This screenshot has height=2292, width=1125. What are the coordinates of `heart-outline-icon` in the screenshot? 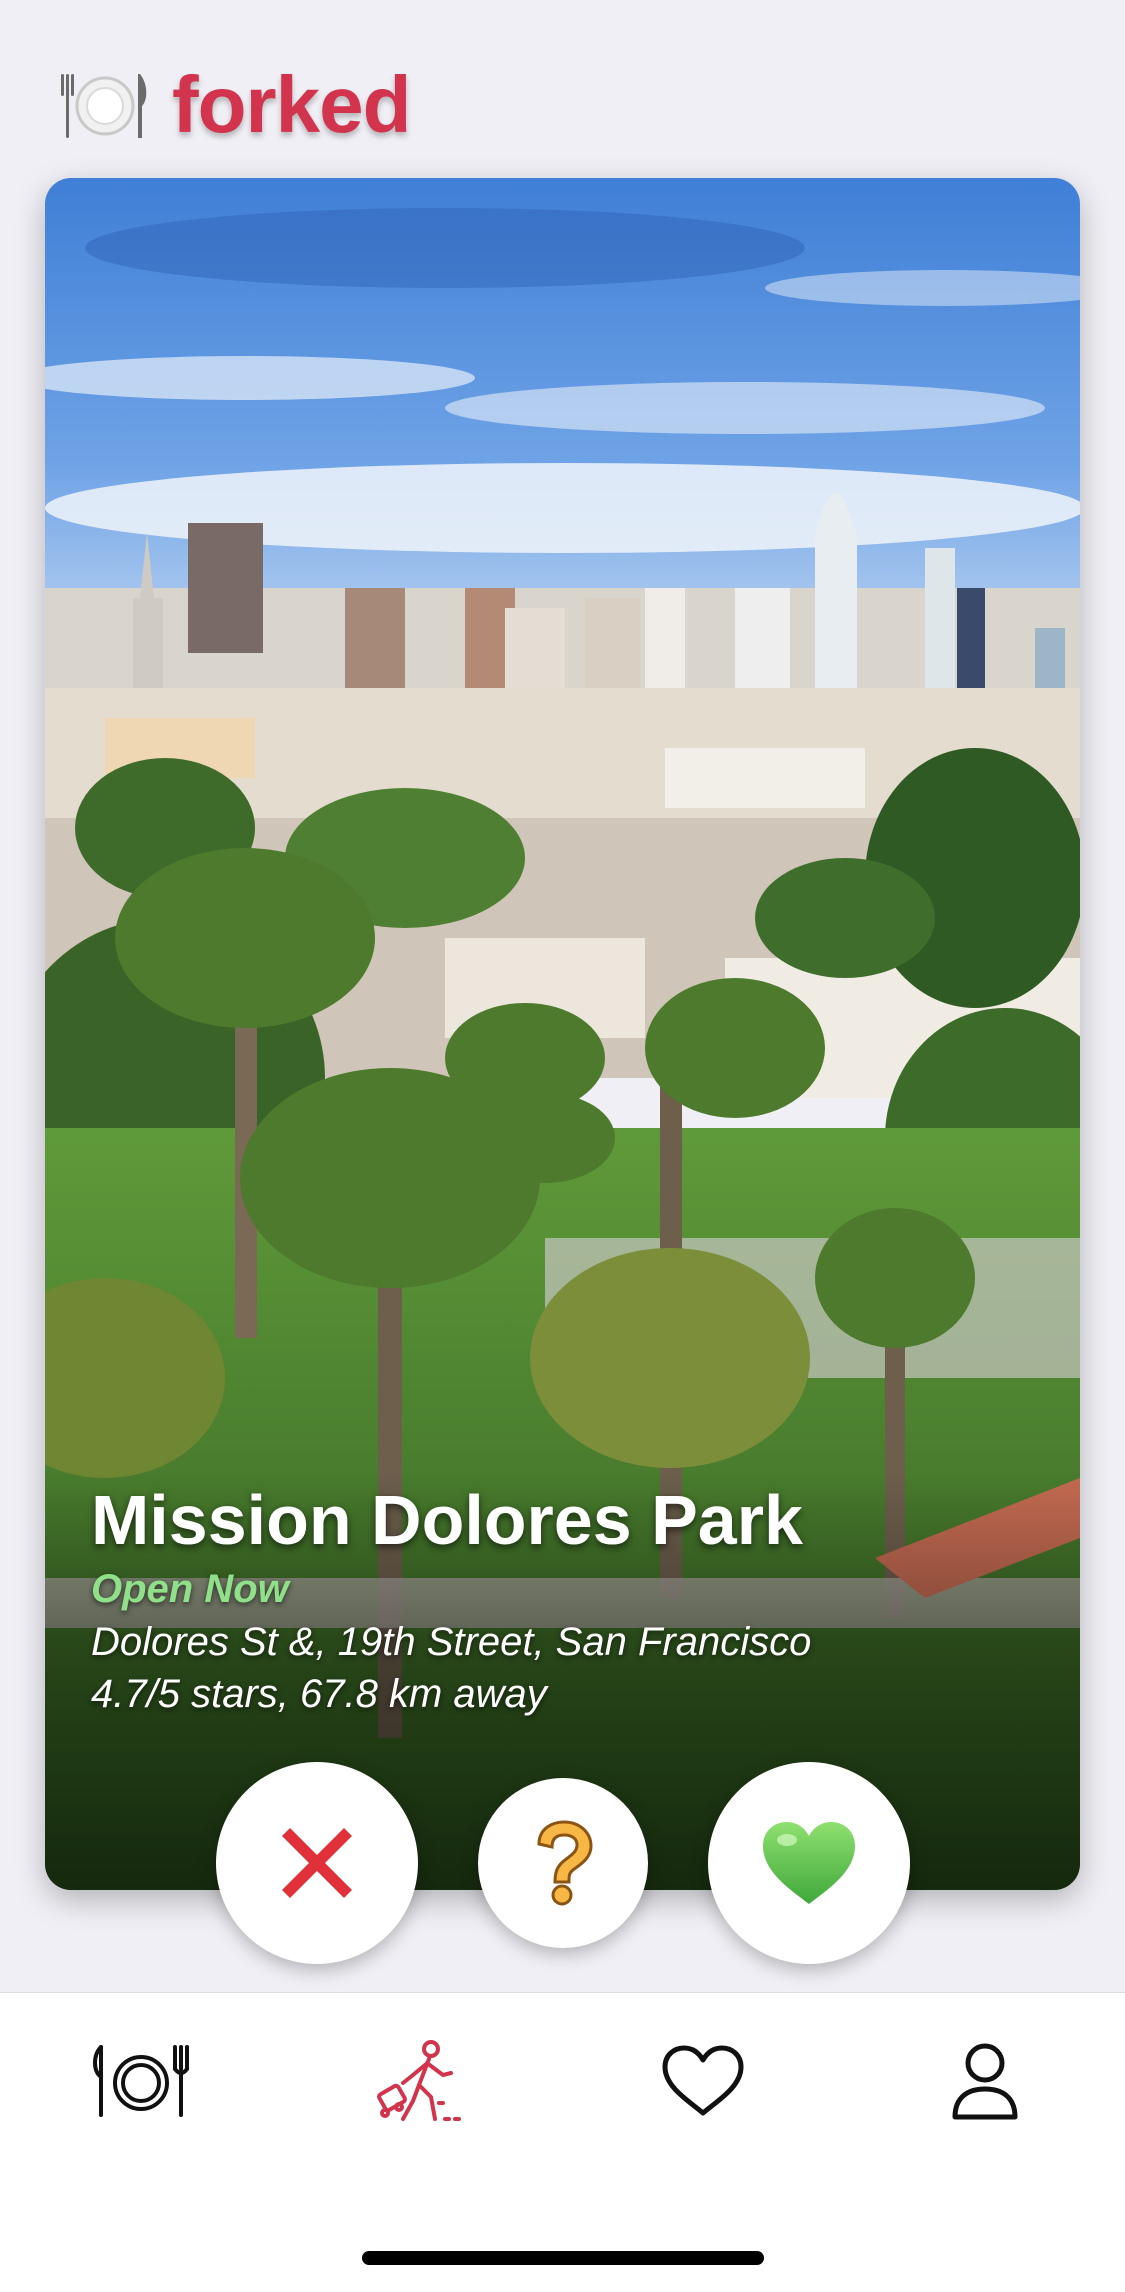 It's located at (703, 2080).